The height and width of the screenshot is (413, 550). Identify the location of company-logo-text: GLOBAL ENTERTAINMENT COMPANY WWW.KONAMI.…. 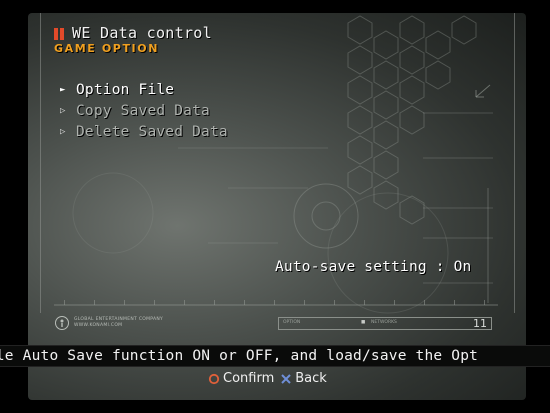
(119, 322).